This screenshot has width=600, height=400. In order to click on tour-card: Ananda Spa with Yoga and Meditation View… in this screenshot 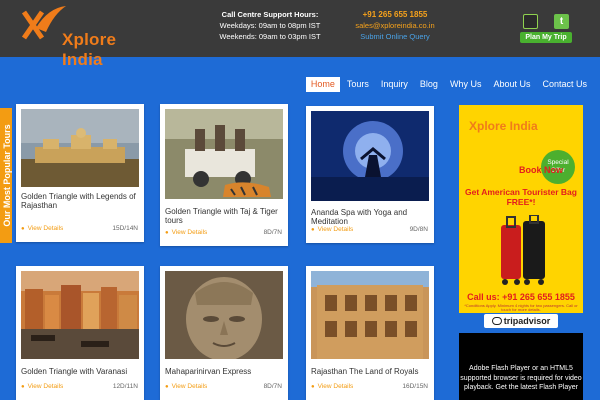, I will do `click(370, 174)`.